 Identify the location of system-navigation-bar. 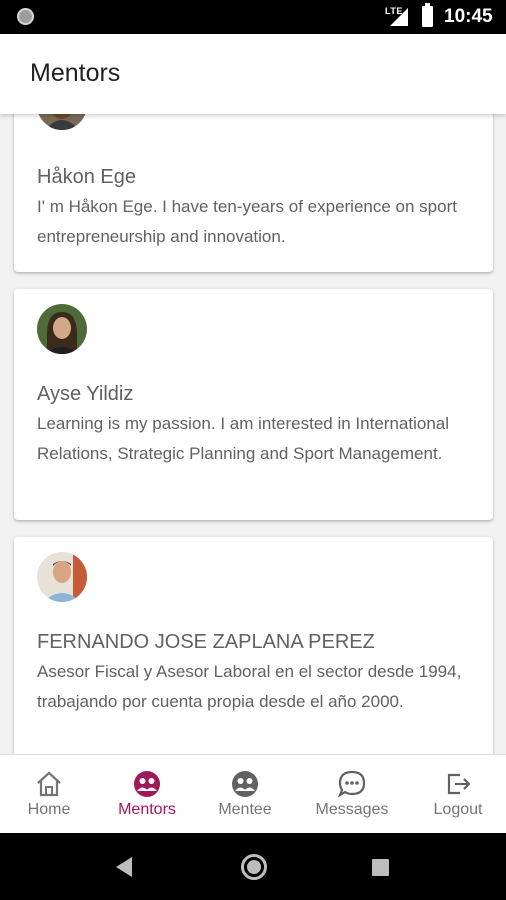
(253, 866).